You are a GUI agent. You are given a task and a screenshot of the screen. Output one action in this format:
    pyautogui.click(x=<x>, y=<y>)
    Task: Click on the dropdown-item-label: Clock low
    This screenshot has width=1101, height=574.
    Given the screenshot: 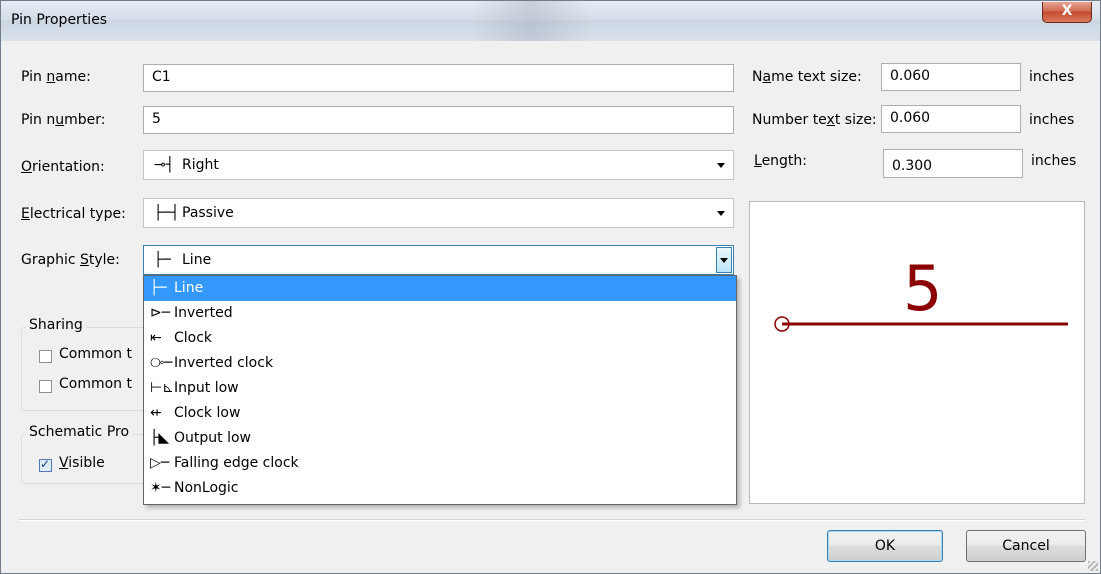 What is the action you would take?
    pyautogui.click(x=207, y=413)
    